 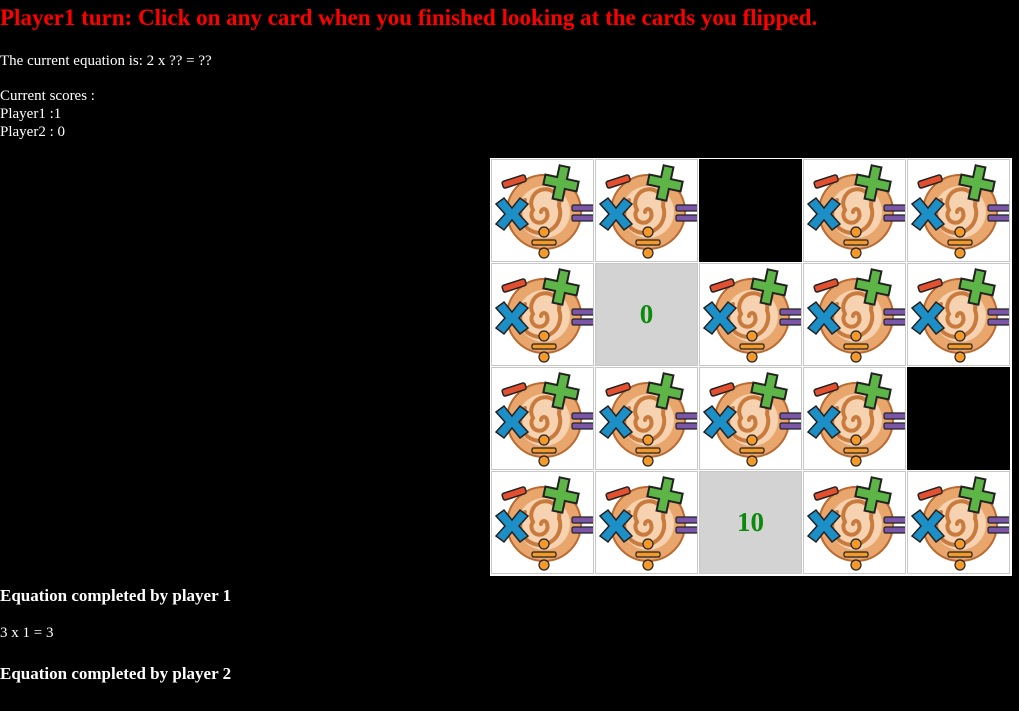 What do you see at coordinates (106, 61) in the screenshot?
I see `current-equation: The current equation is: 2 x ?? = ??` at bounding box center [106, 61].